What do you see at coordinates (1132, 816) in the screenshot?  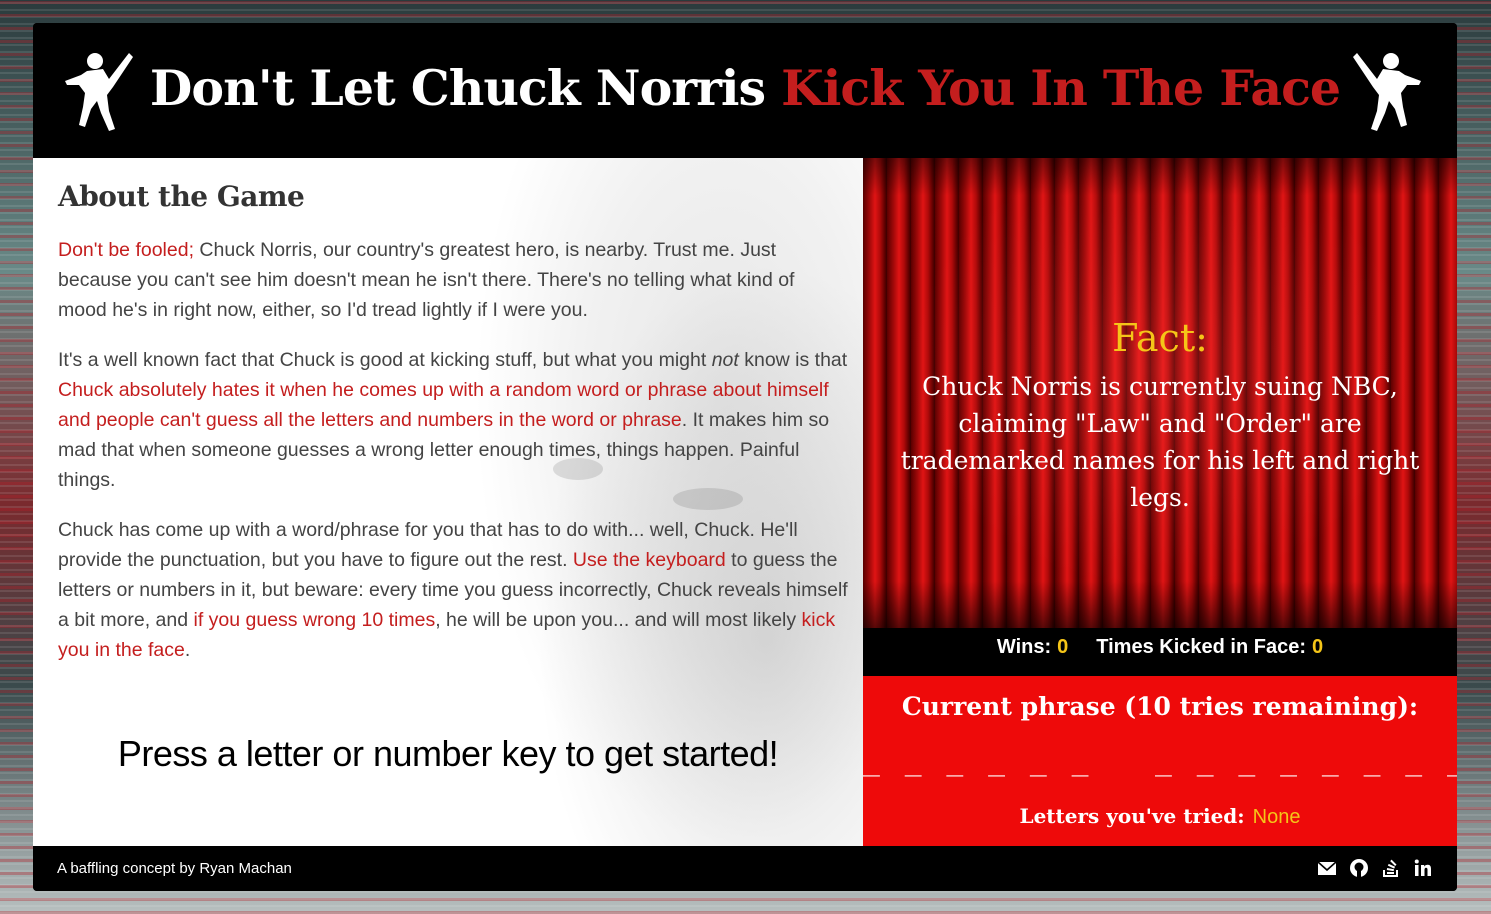 I see `letters-tried-label: Letters you've tried:` at bounding box center [1132, 816].